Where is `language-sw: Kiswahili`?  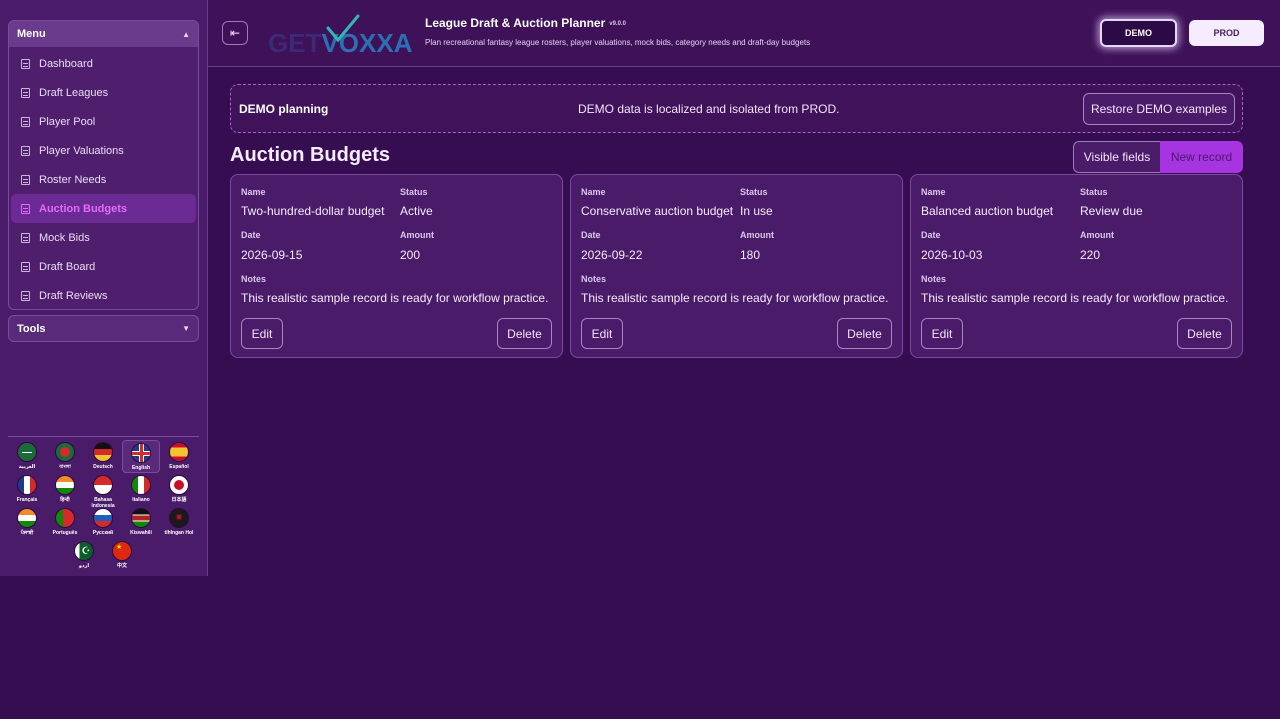 language-sw: Kiswahili is located at coordinates (141, 522).